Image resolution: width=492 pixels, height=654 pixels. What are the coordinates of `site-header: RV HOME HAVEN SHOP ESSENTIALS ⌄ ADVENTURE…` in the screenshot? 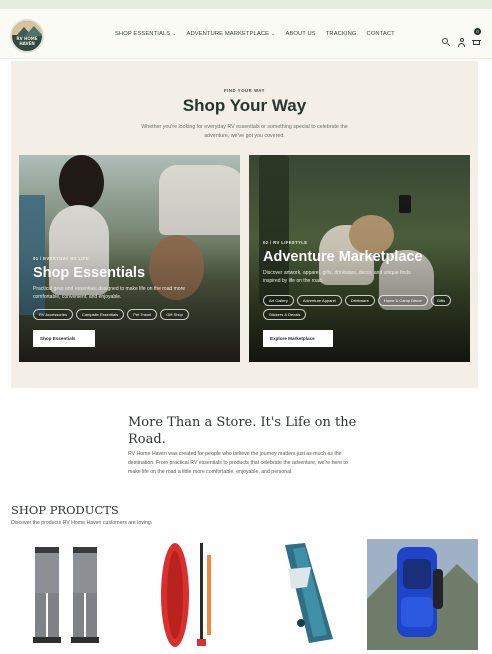 It's located at (246, 34).